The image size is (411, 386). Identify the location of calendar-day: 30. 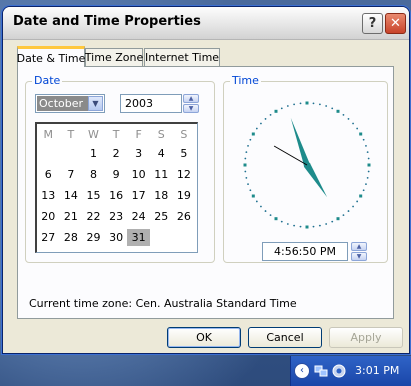
(116, 237).